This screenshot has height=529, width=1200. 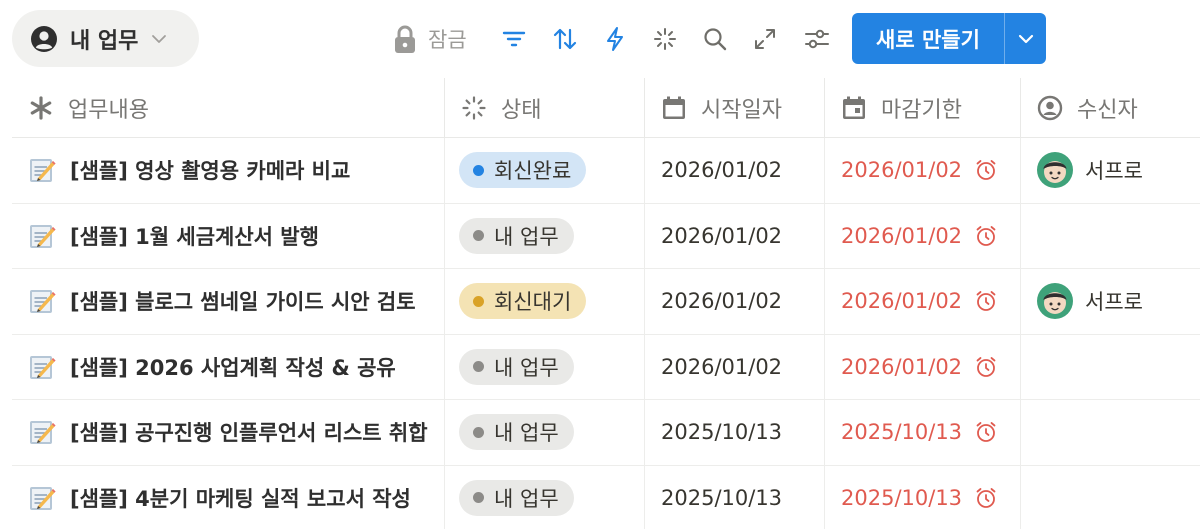 I want to click on search-button, so click(x=715, y=39).